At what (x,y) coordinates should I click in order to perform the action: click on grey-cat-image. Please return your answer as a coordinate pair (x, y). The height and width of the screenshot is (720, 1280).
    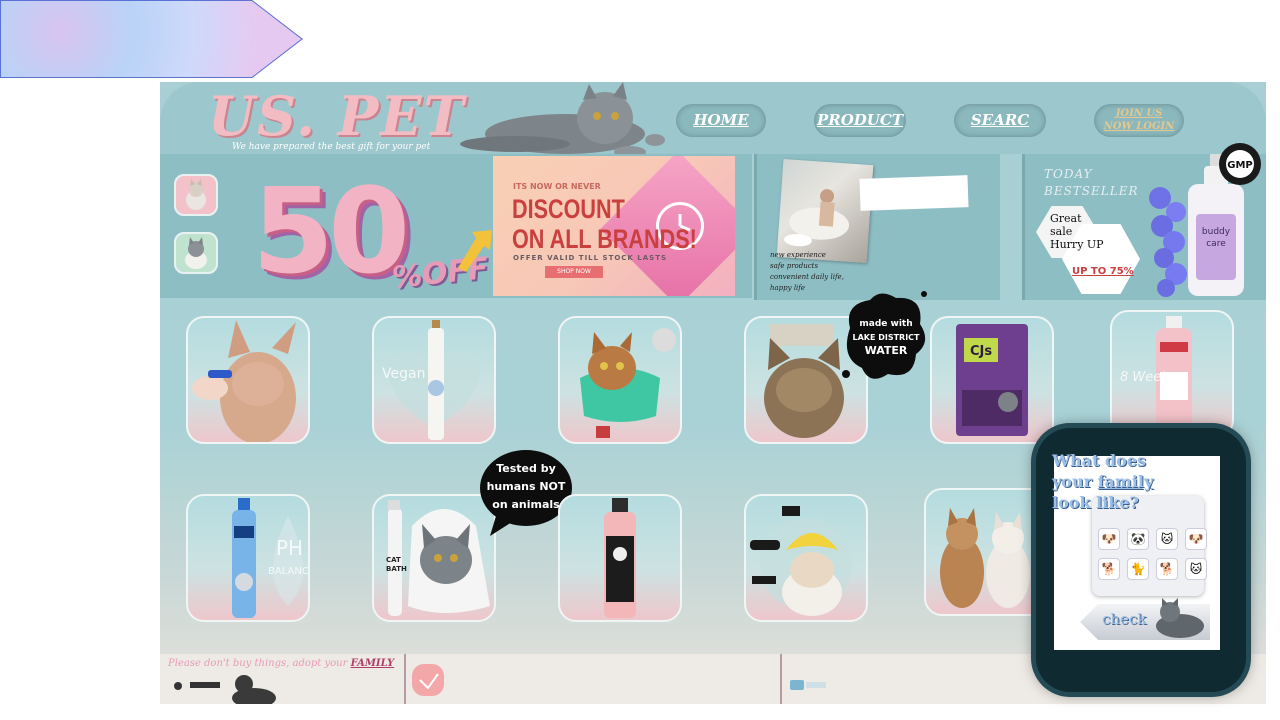
    Looking at the image, I should click on (562, 120).